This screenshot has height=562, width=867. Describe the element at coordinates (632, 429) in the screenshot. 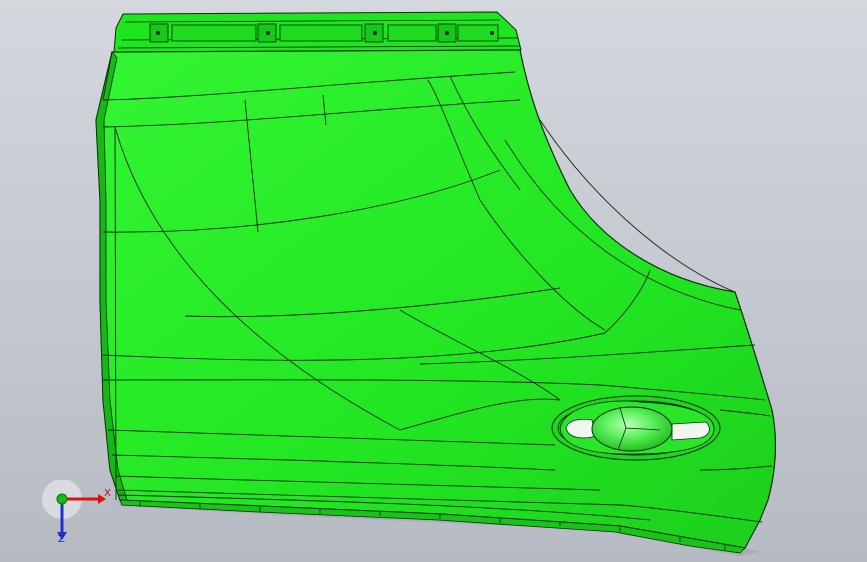

I see `handle-dome` at that location.